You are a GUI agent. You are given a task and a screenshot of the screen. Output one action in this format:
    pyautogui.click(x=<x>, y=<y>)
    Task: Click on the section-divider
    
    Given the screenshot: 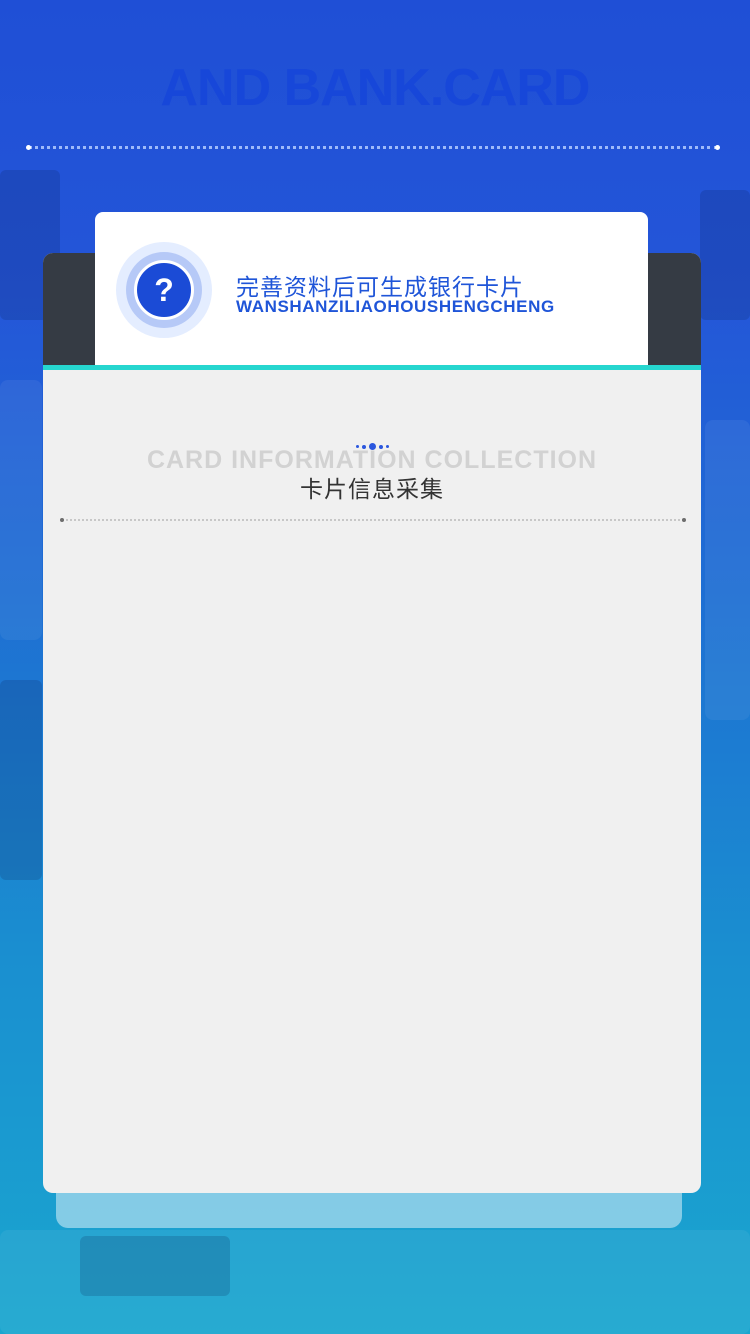 What is the action you would take?
    pyautogui.click(x=373, y=520)
    